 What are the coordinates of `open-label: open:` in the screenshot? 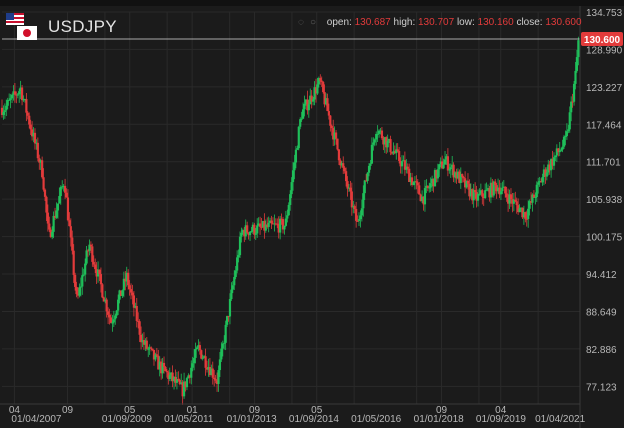 It's located at (339, 22).